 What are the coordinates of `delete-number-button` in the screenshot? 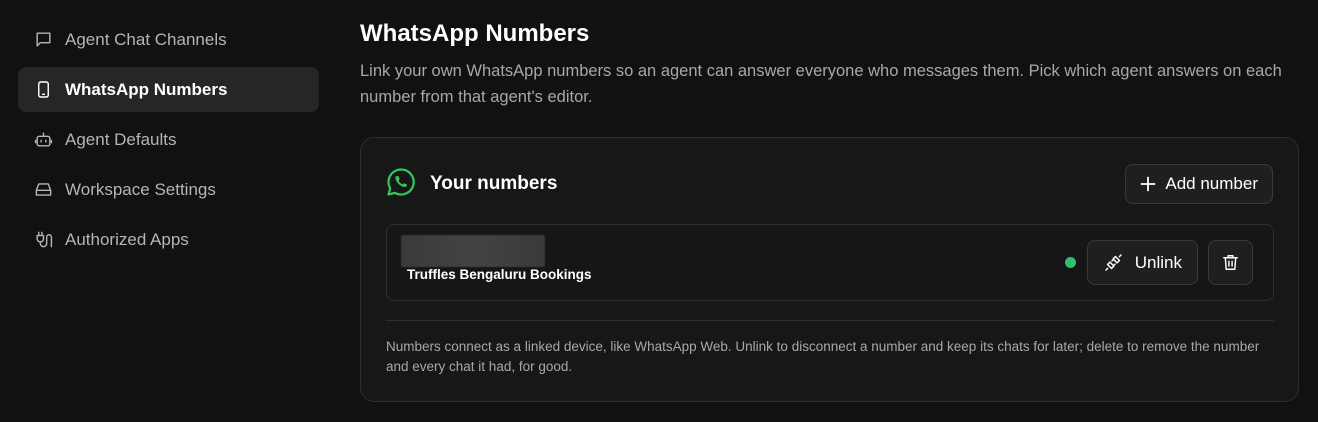 It's located at (1230, 262).